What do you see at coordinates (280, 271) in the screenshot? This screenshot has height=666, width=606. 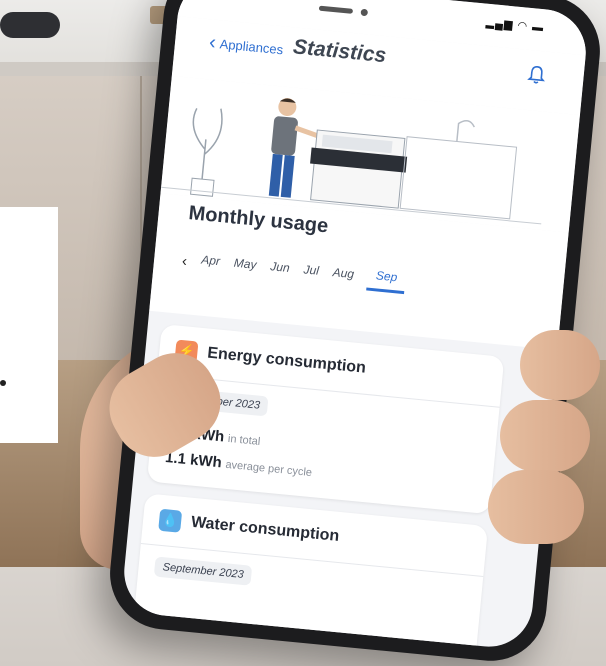 I see `month-tab-jun: Jun` at bounding box center [280, 271].